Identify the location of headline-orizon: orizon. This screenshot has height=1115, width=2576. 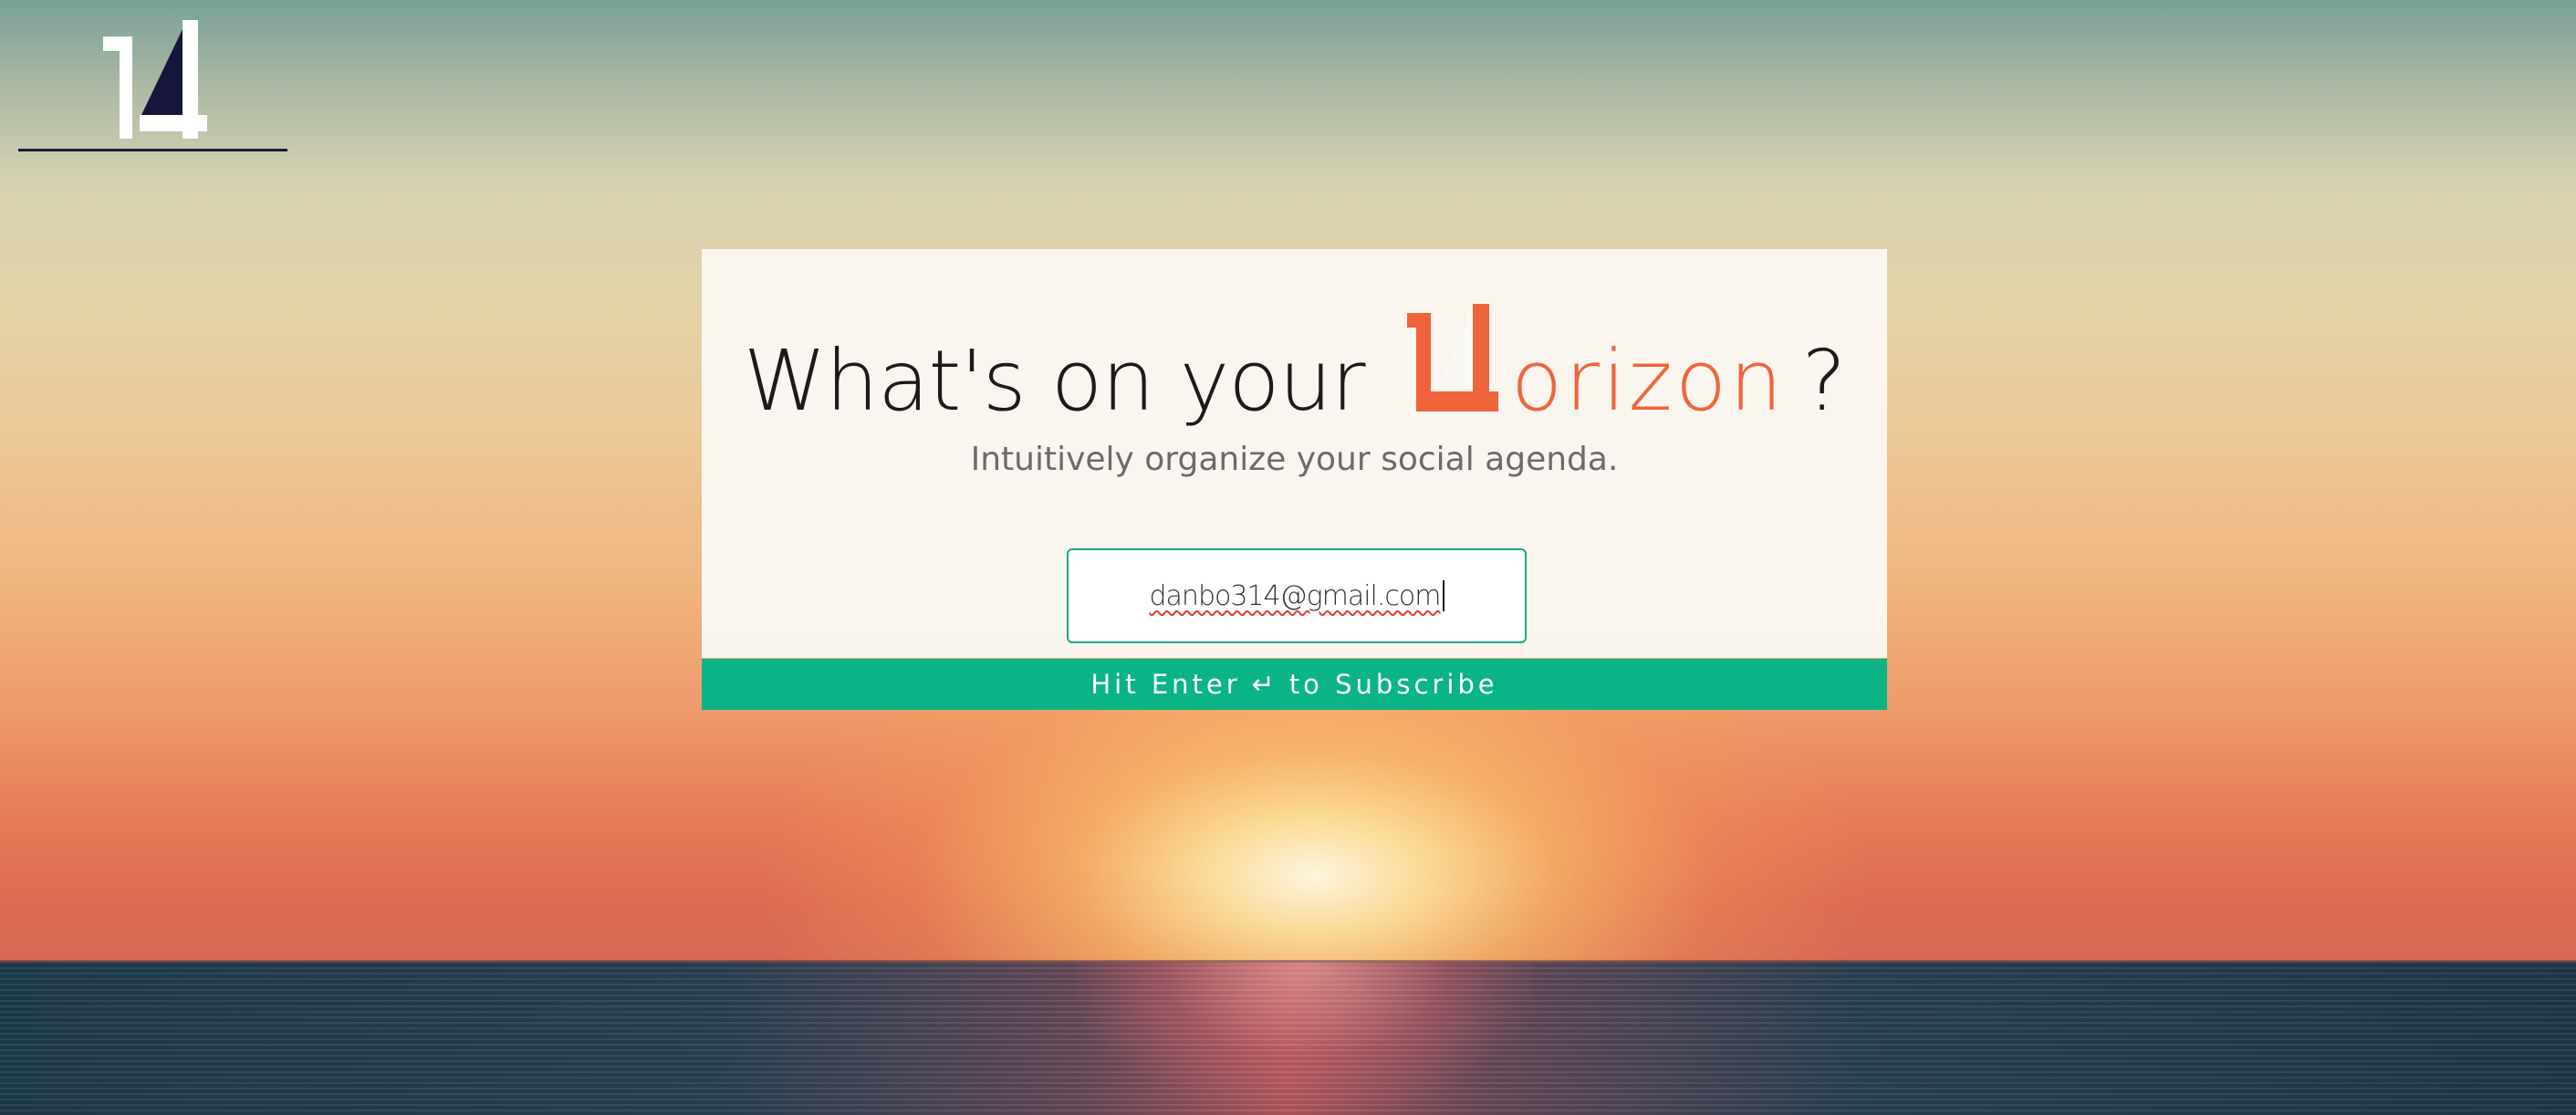
(1648, 381).